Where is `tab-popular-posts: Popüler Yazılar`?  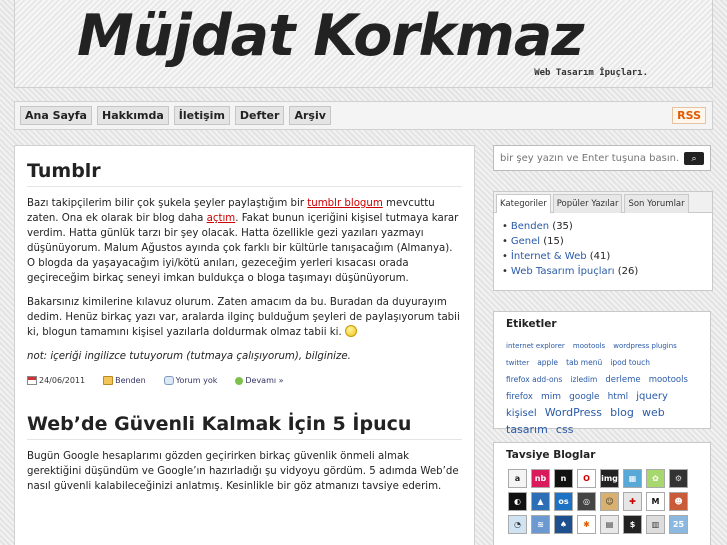
tab-popular-posts: Popüler Yazılar is located at coordinates (587, 203).